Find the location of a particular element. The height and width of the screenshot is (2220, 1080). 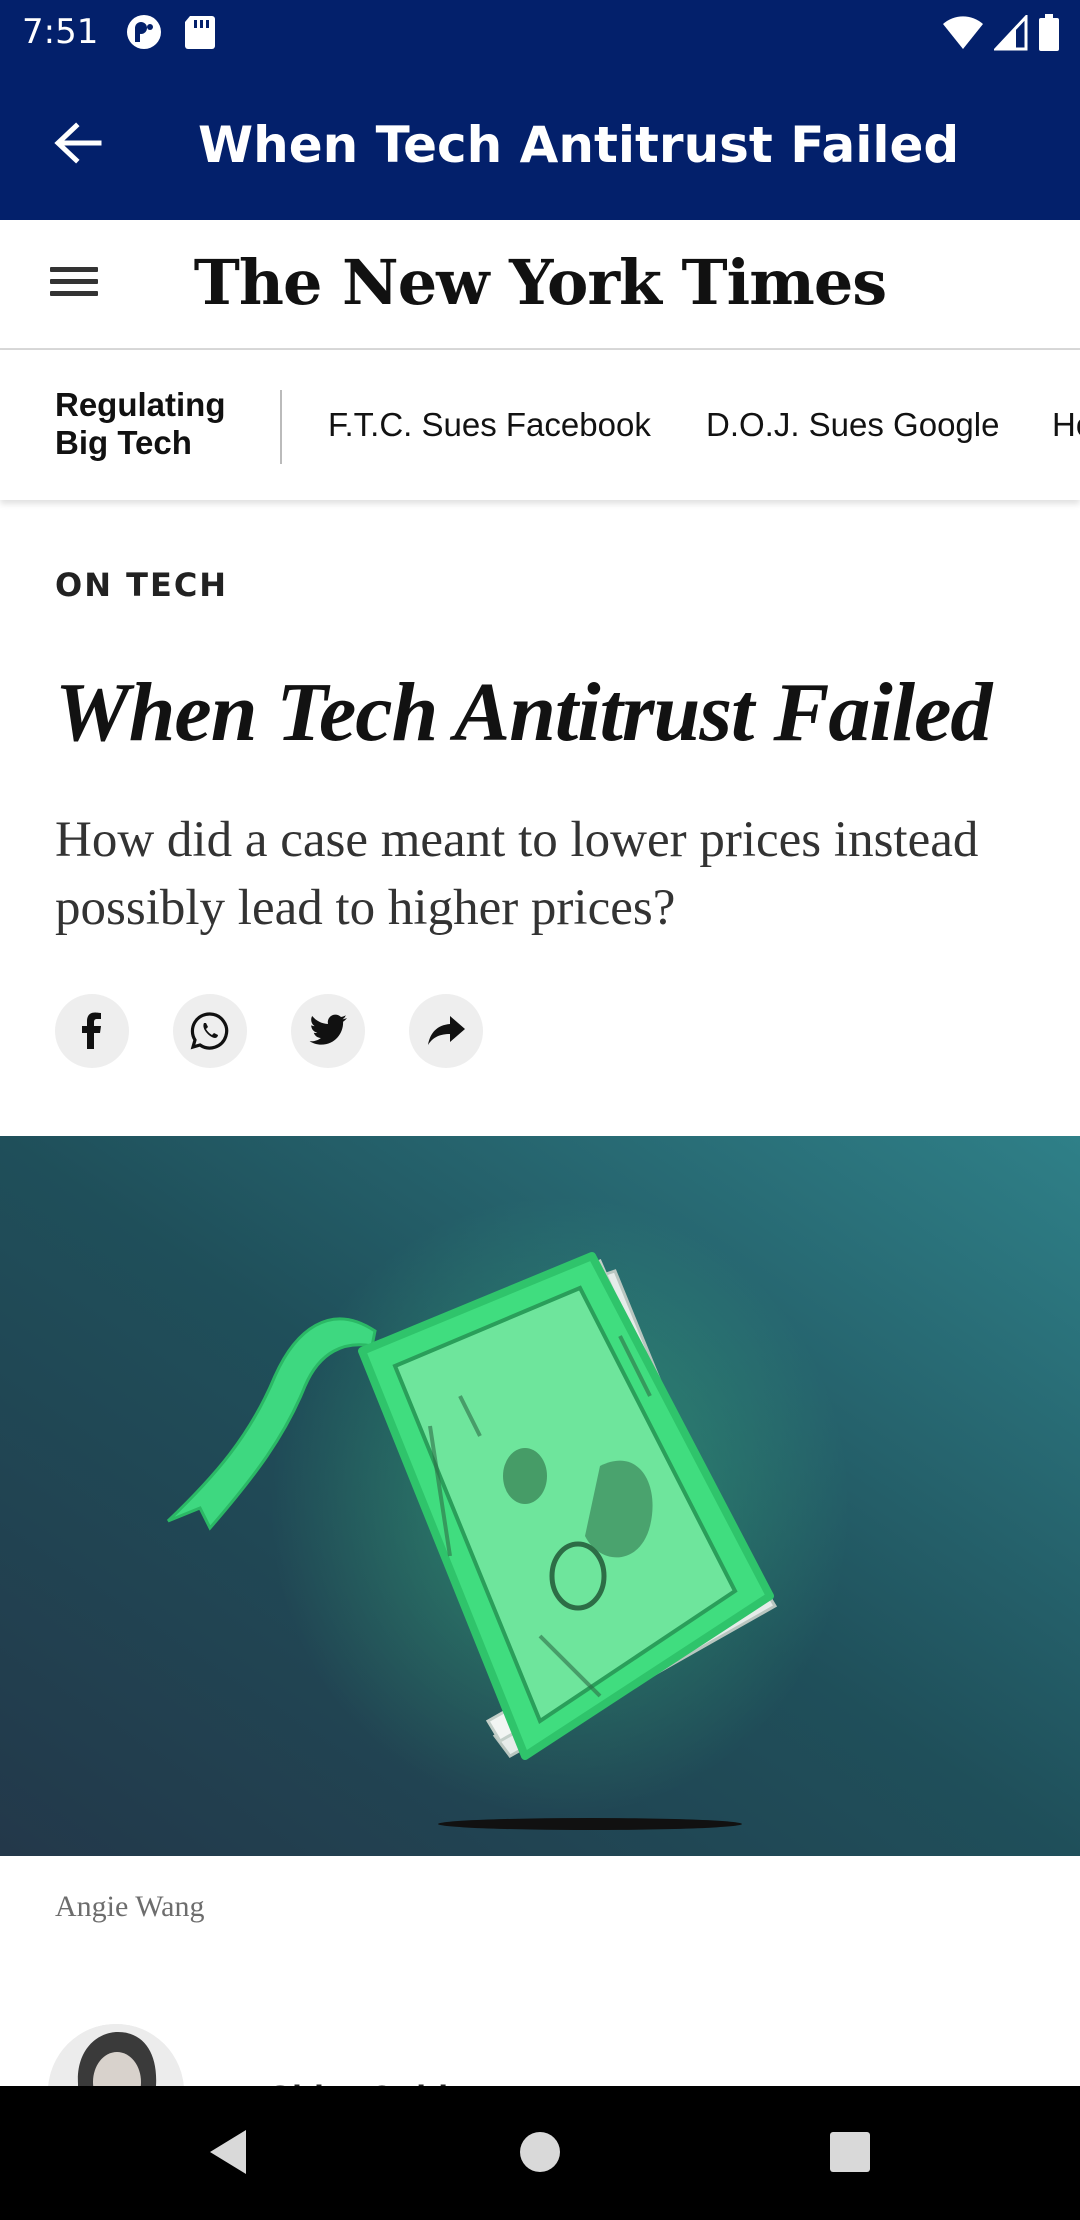

app-bar-title: When Tech Antitrust Failed is located at coordinates (579, 145).